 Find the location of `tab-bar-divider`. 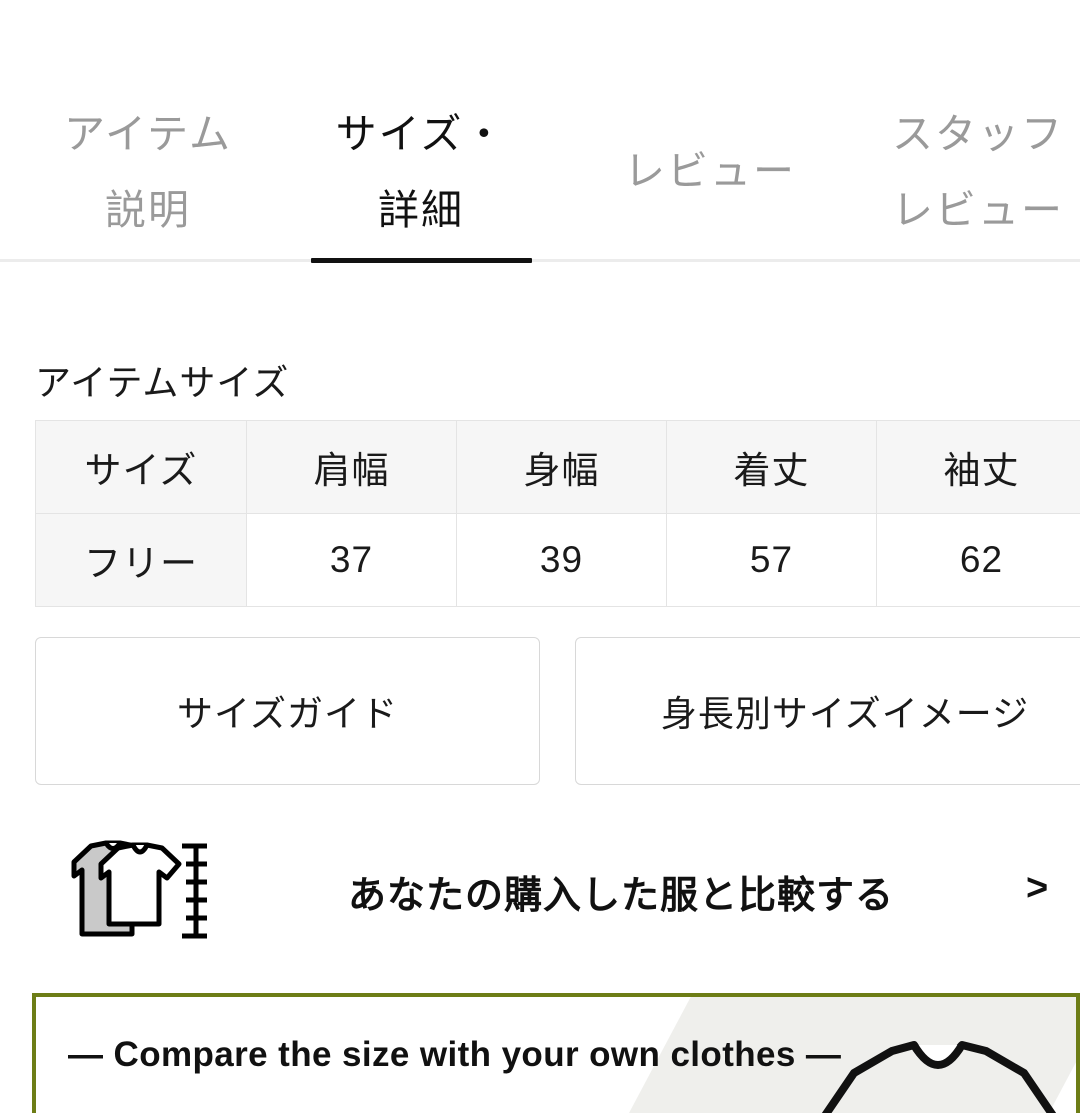

tab-bar-divider is located at coordinates (540, 260).